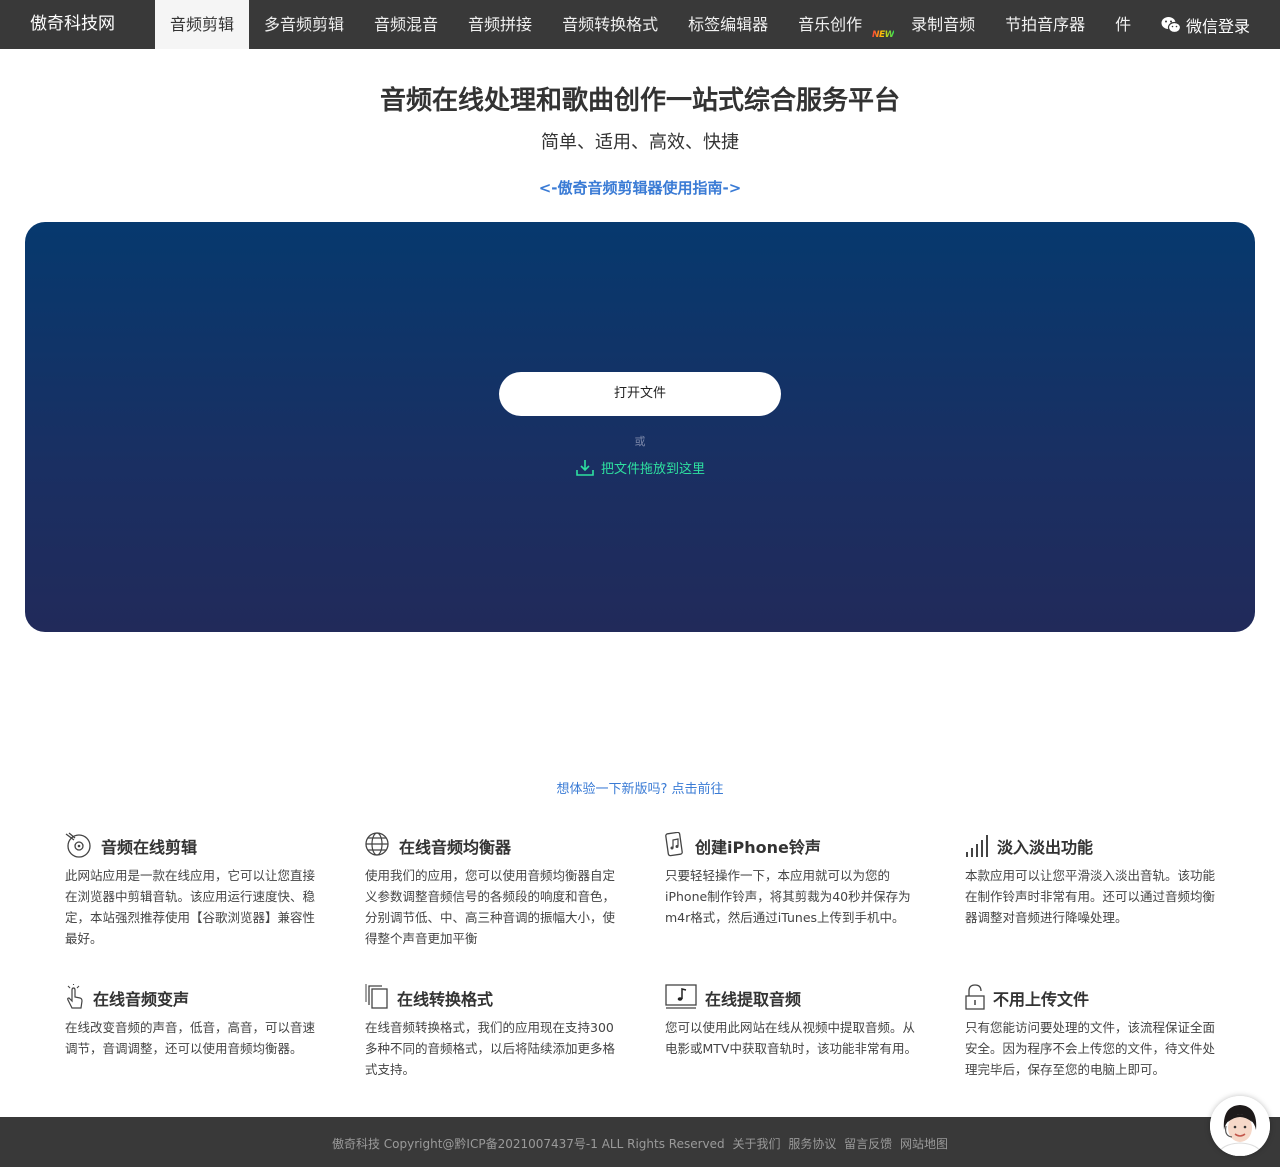 The width and height of the screenshot is (1280, 1167). Describe the element at coordinates (975, 997) in the screenshot. I see `lock-icon` at that location.